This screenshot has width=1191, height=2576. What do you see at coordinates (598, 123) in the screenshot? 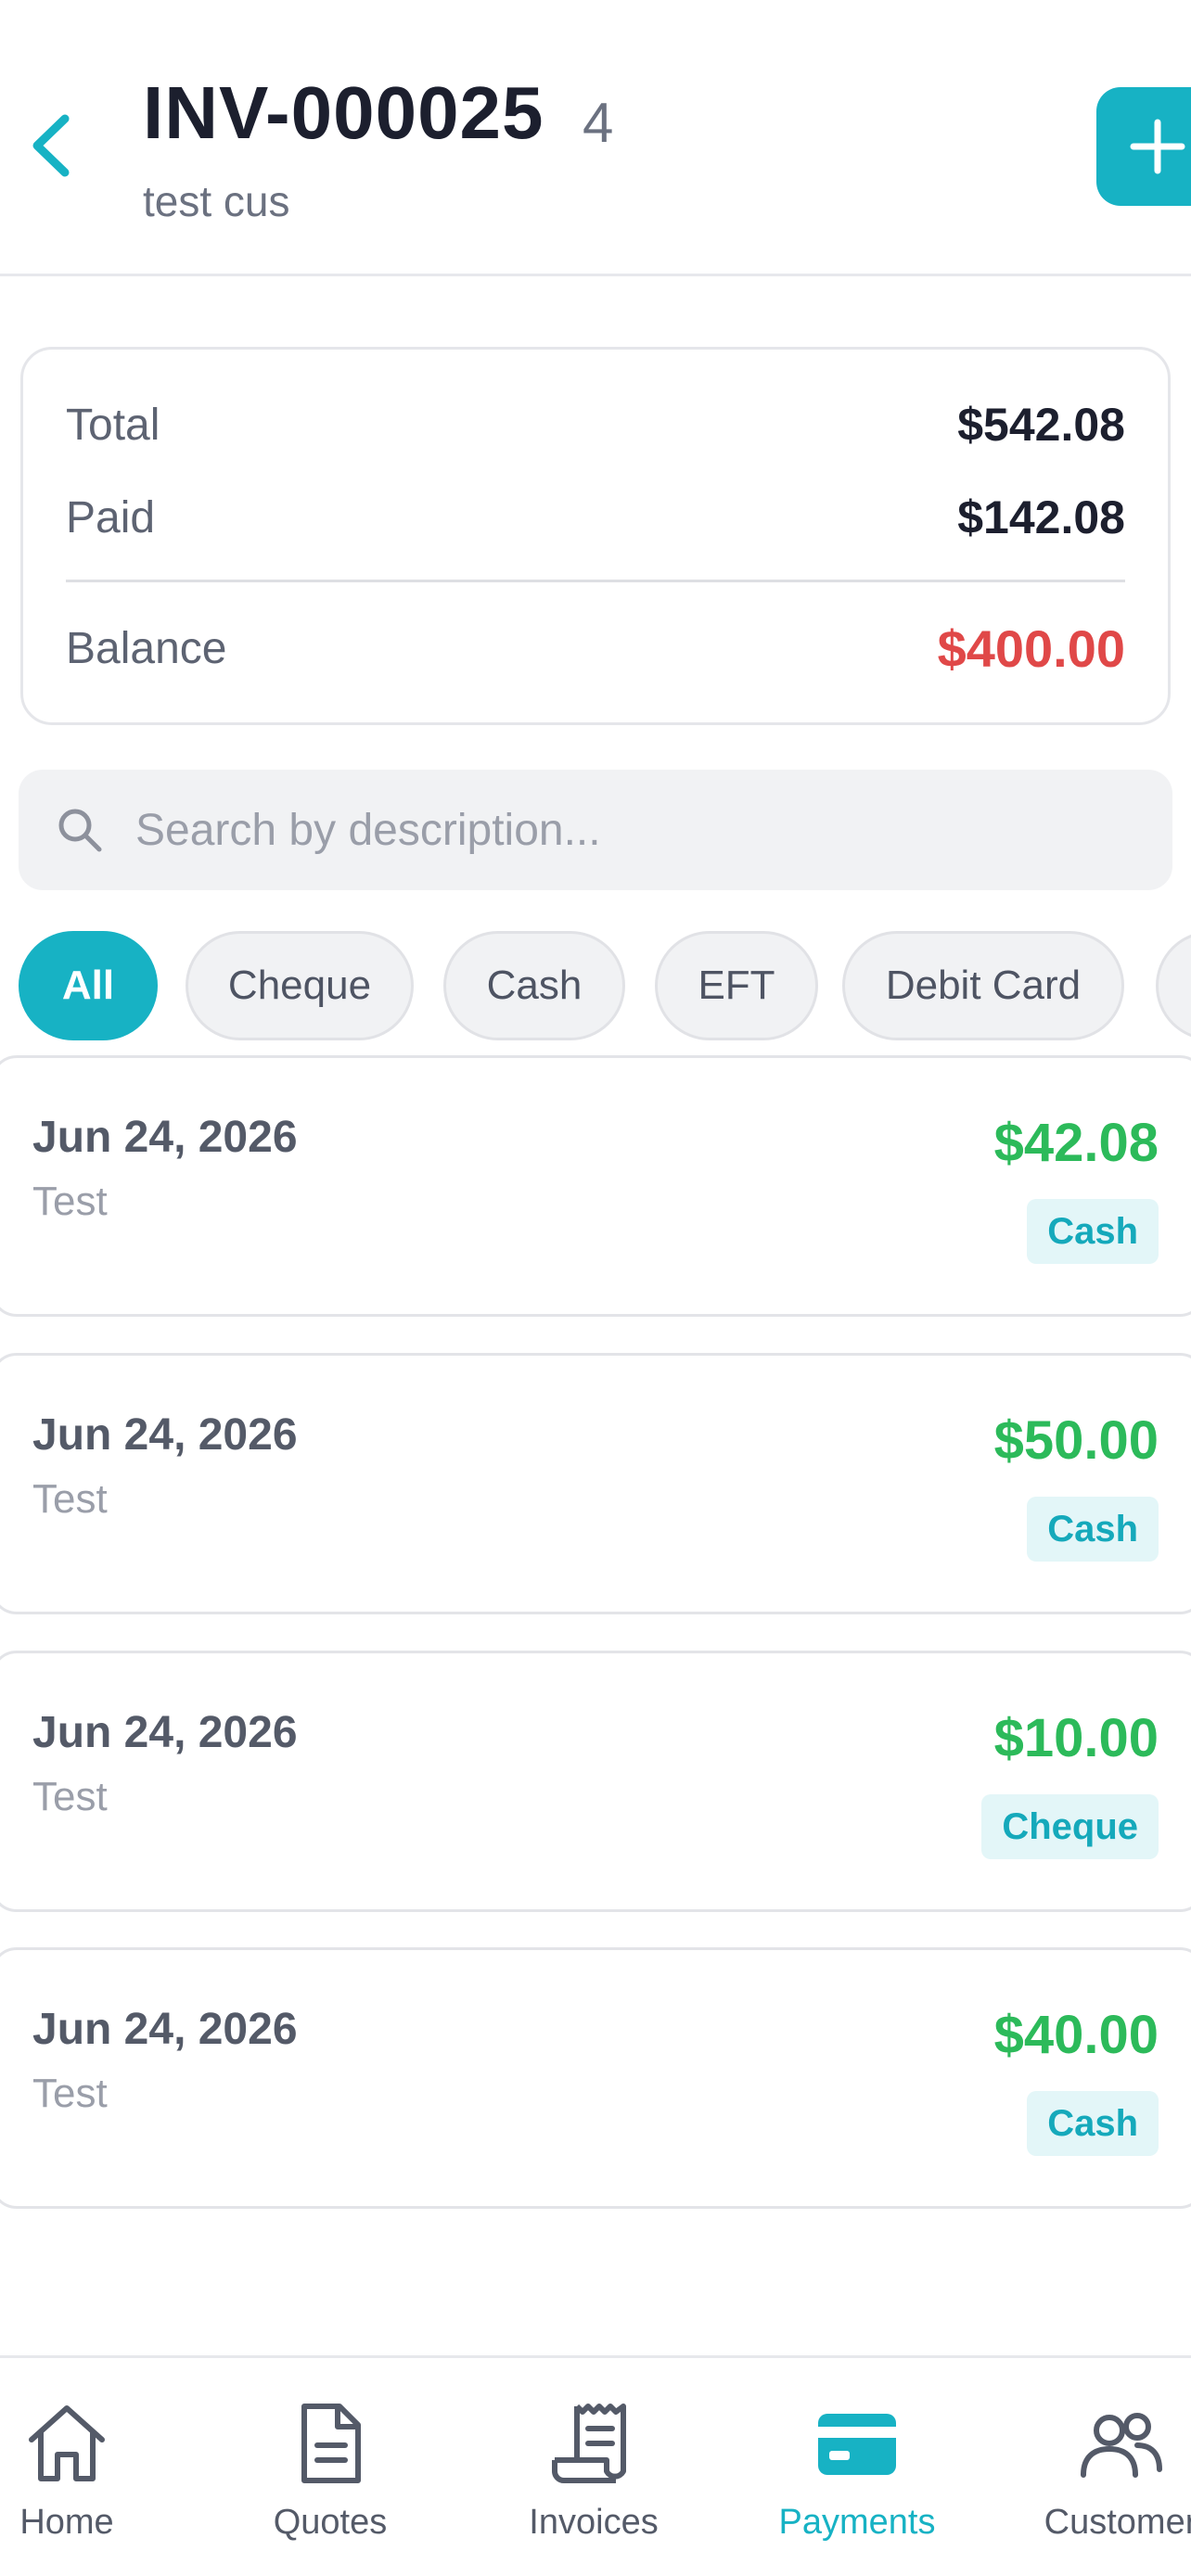
I see `payment-count: 4` at bounding box center [598, 123].